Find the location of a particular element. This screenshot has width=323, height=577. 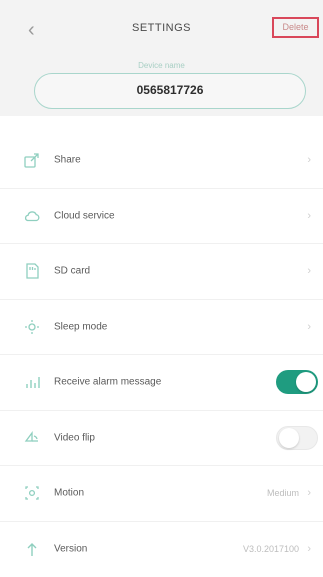

settings-row-cloud-service: Cloud service › is located at coordinates (161, 217).